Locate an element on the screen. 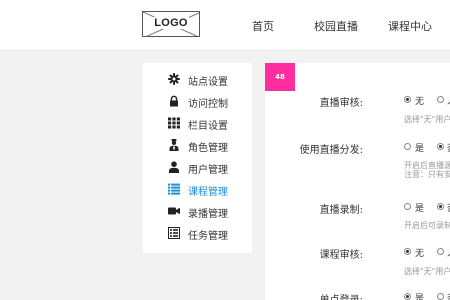 The width and height of the screenshot is (450, 300). logo-text: LOGO is located at coordinates (171, 23).